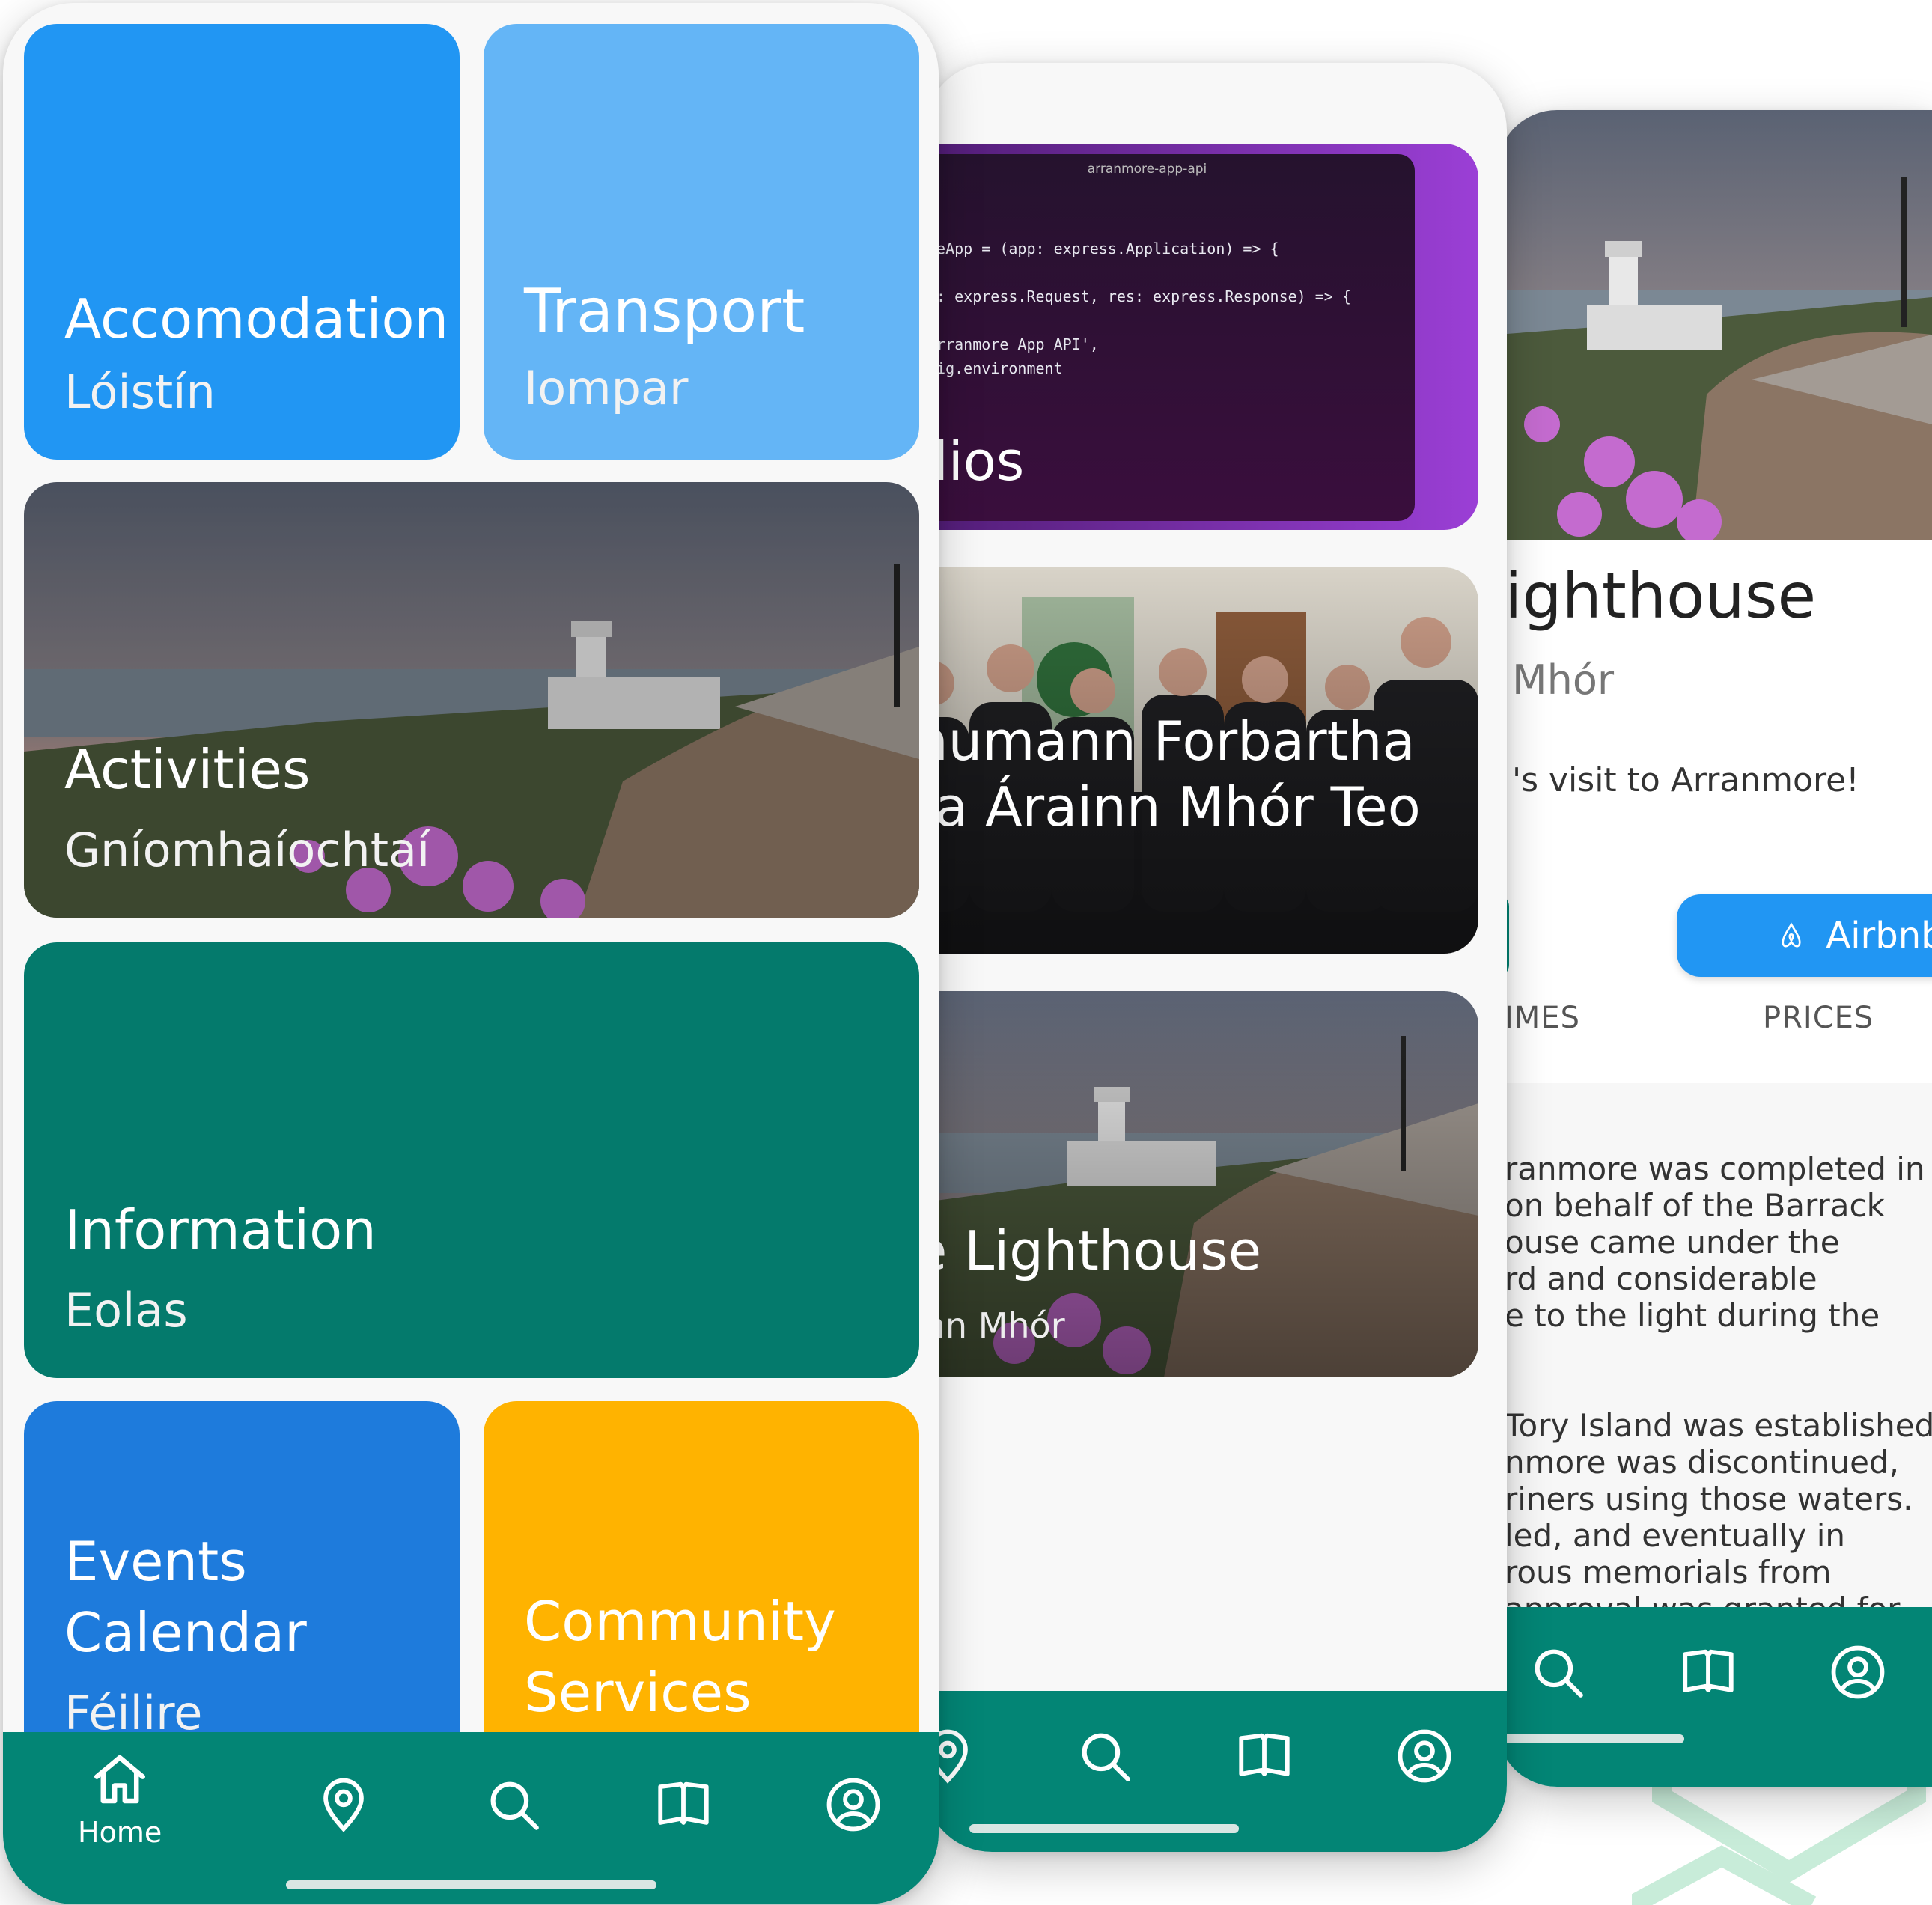 The width and height of the screenshot is (1932, 1905). I want to click on body-line: rd and considerable, so click(1661, 1279).